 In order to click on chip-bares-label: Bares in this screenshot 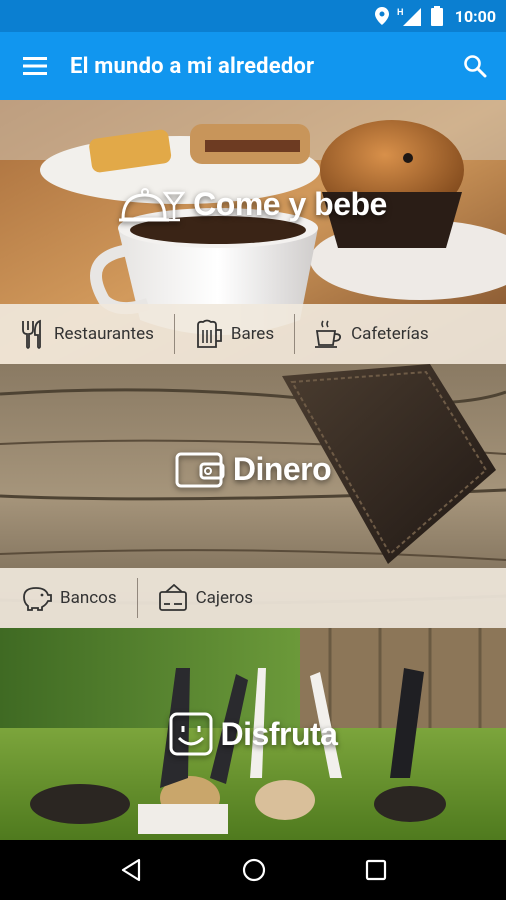, I will do `click(252, 334)`.